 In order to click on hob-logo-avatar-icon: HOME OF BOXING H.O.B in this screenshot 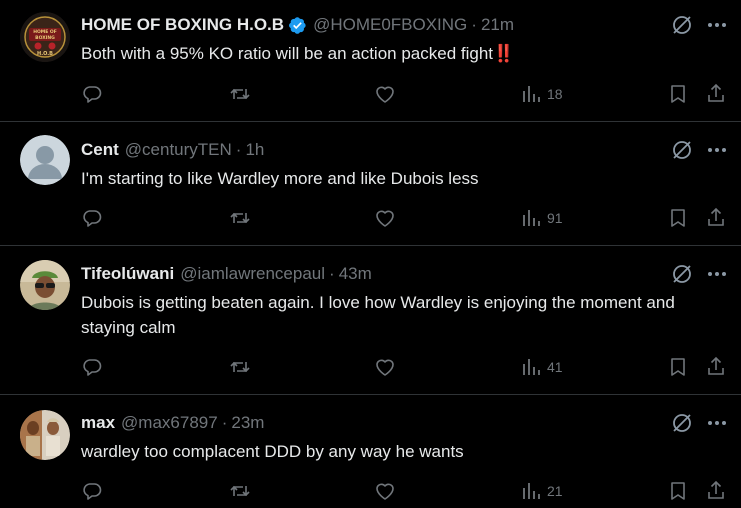, I will do `click(45, 37)`.